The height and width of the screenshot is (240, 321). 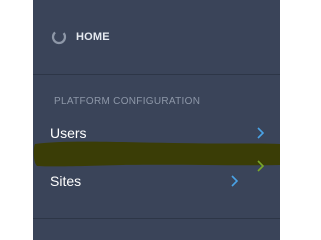 I want to click on sidebar-item-users: Users, so click(x=160, y=133).